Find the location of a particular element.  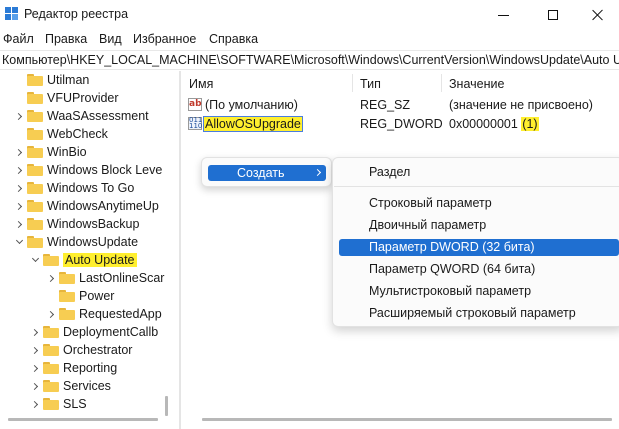

tree-item: Reporting is located at coordinates (74, 368).